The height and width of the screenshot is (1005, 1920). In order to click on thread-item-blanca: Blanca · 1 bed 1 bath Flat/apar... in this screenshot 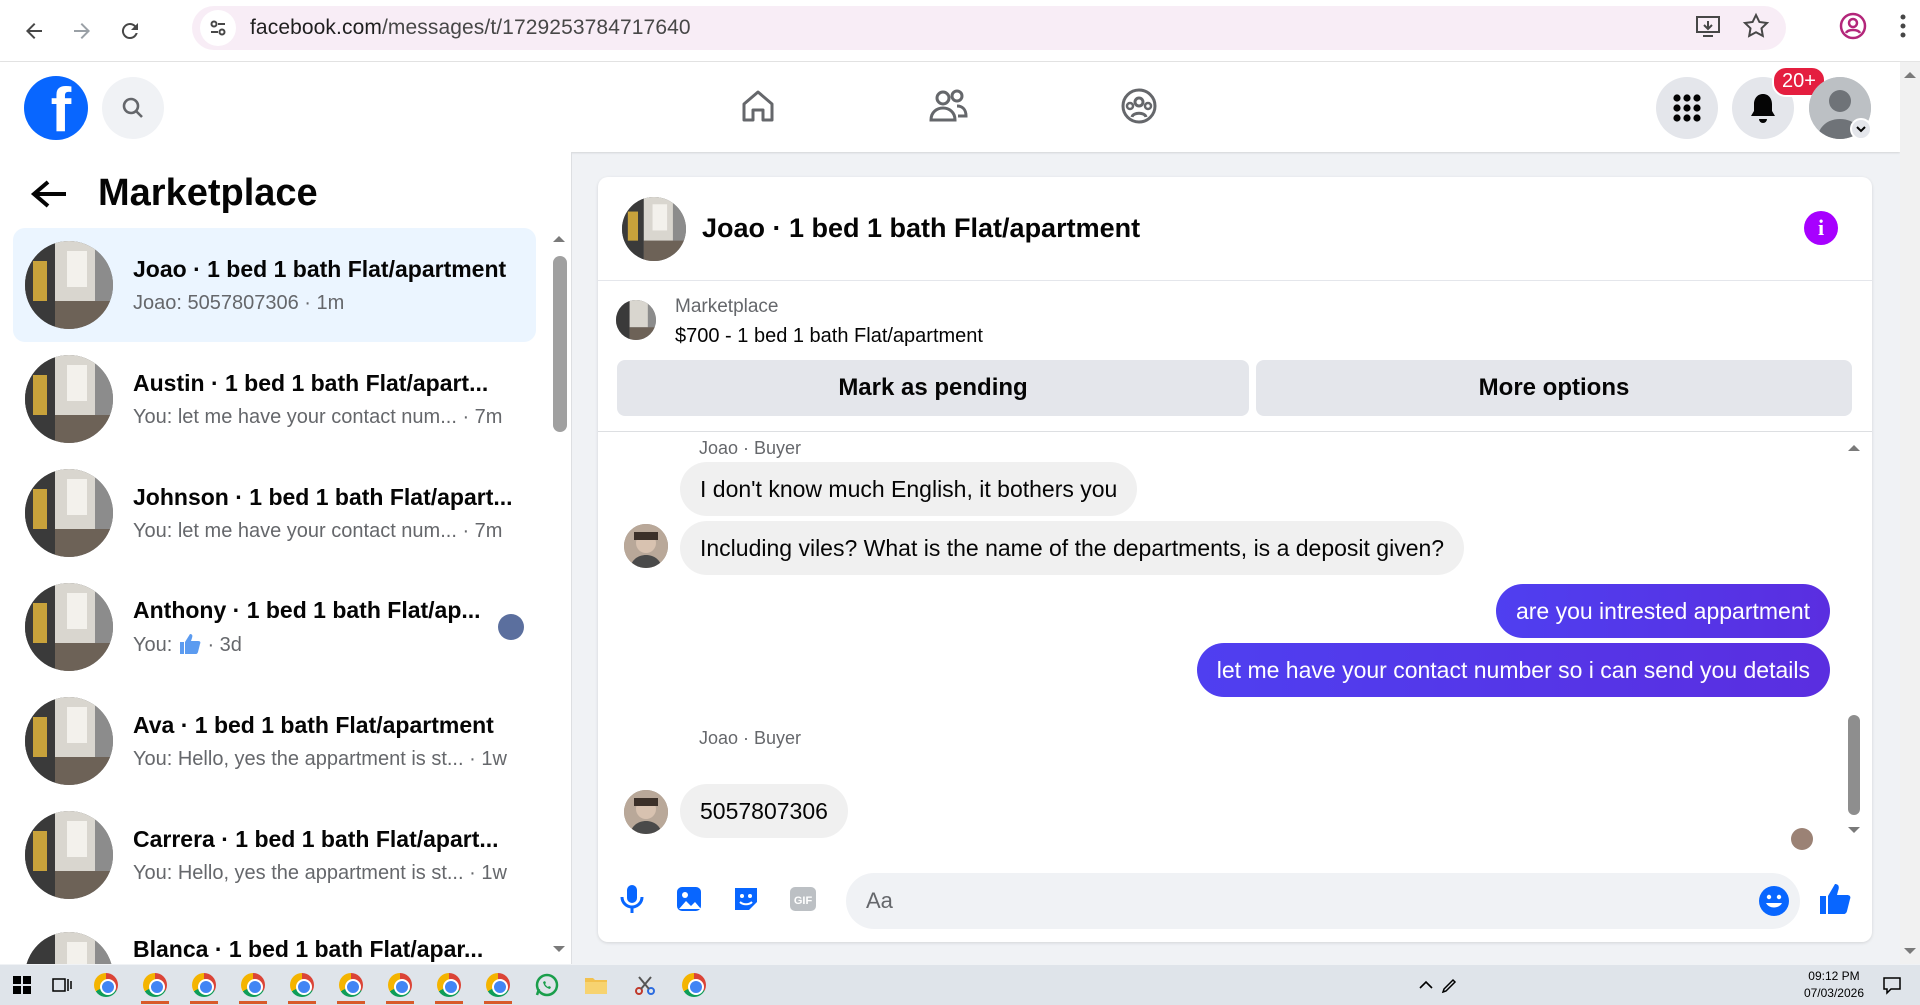, I will do `click(274, 938)`.